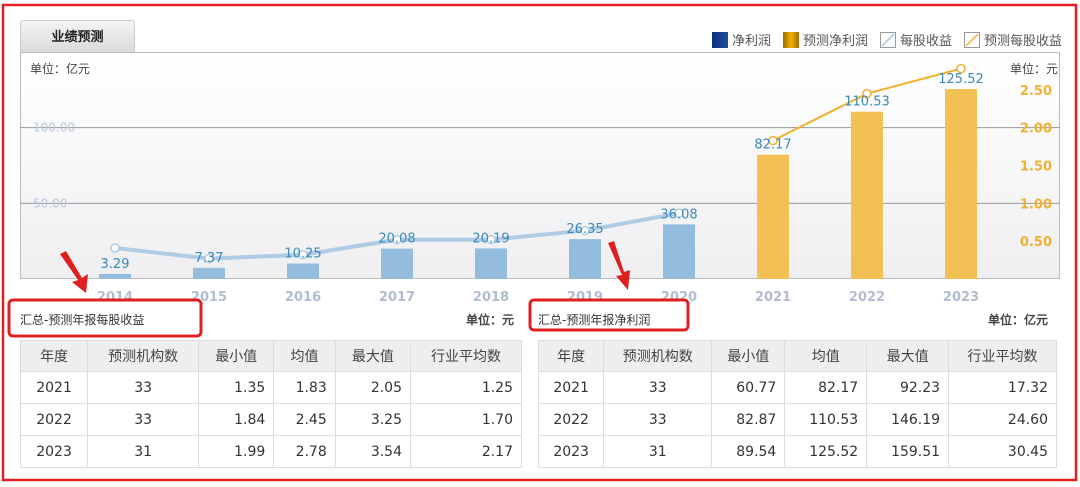  I want to click on x-axis-tick: 2022, so click(867, 297).